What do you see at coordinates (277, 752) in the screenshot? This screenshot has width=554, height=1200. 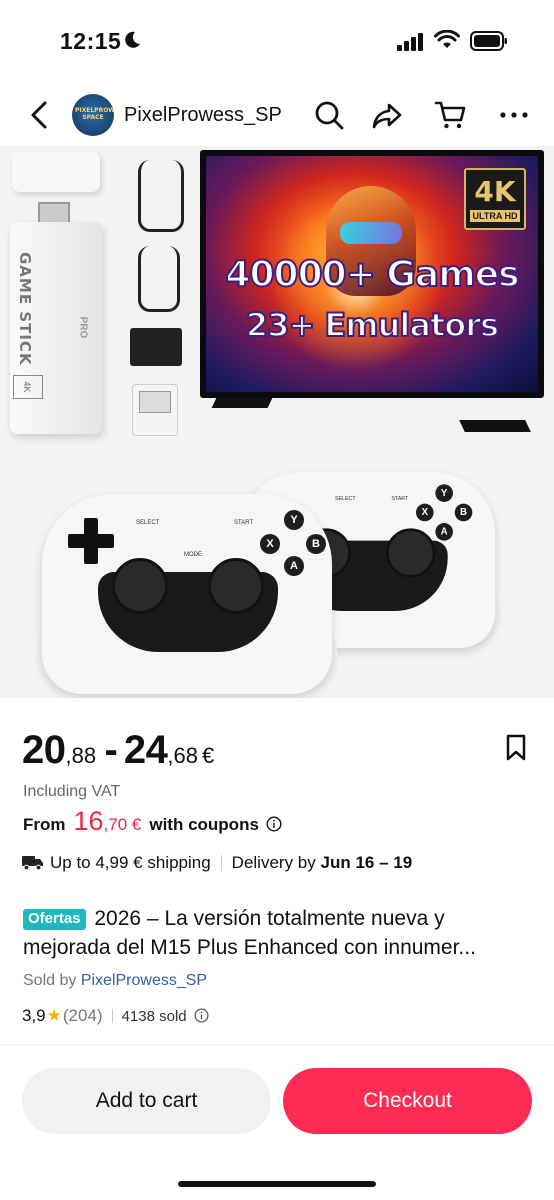 I see `price-range: 20,88 -24,68 €` at bounding box center [277, 752].